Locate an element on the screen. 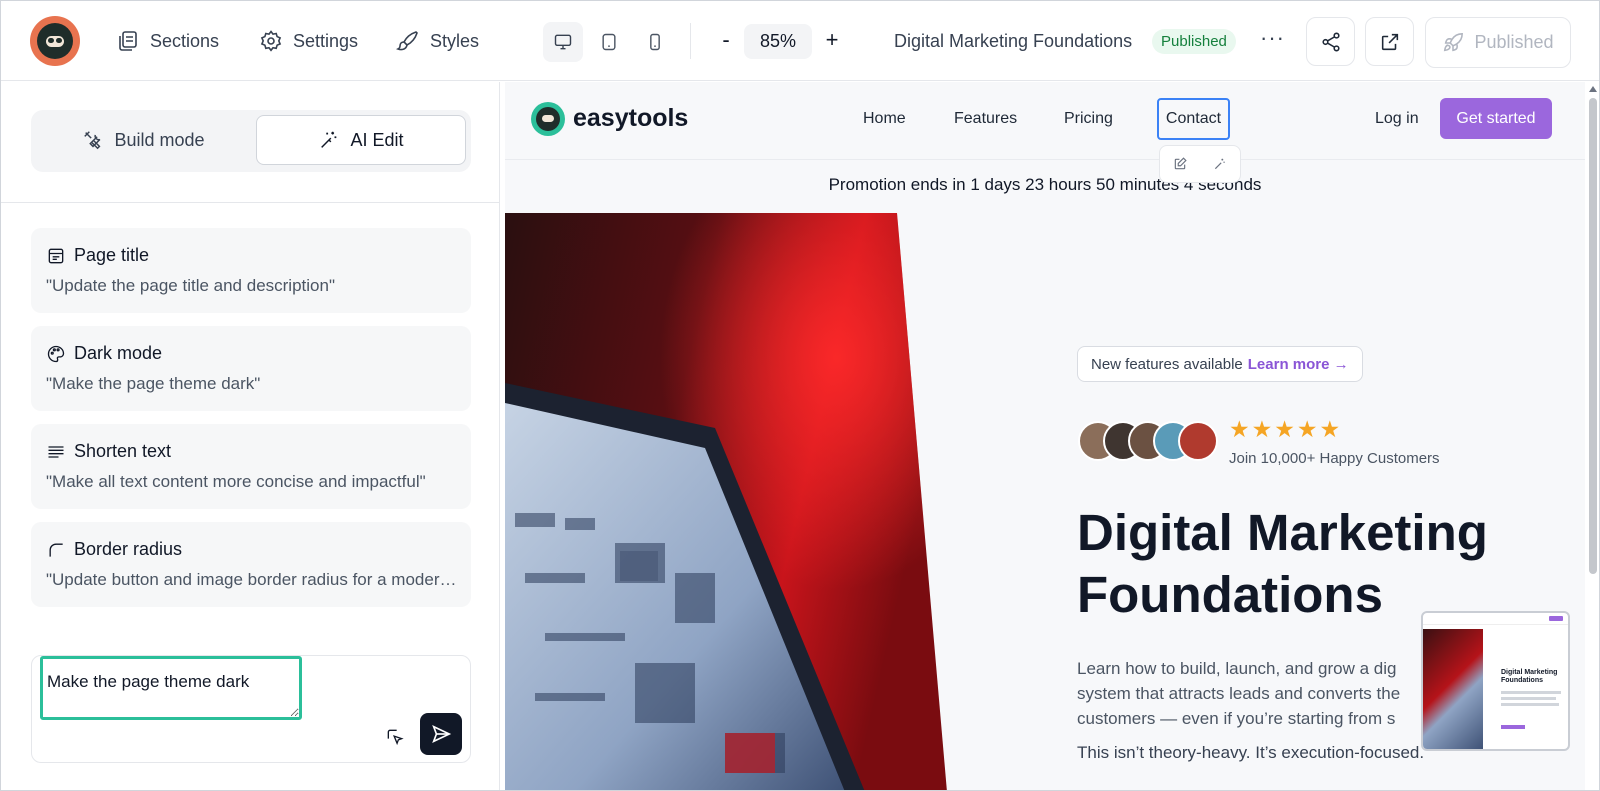 This screenshot has width=1600, height=791. edit-icon is located at coordinates (1180, 164).